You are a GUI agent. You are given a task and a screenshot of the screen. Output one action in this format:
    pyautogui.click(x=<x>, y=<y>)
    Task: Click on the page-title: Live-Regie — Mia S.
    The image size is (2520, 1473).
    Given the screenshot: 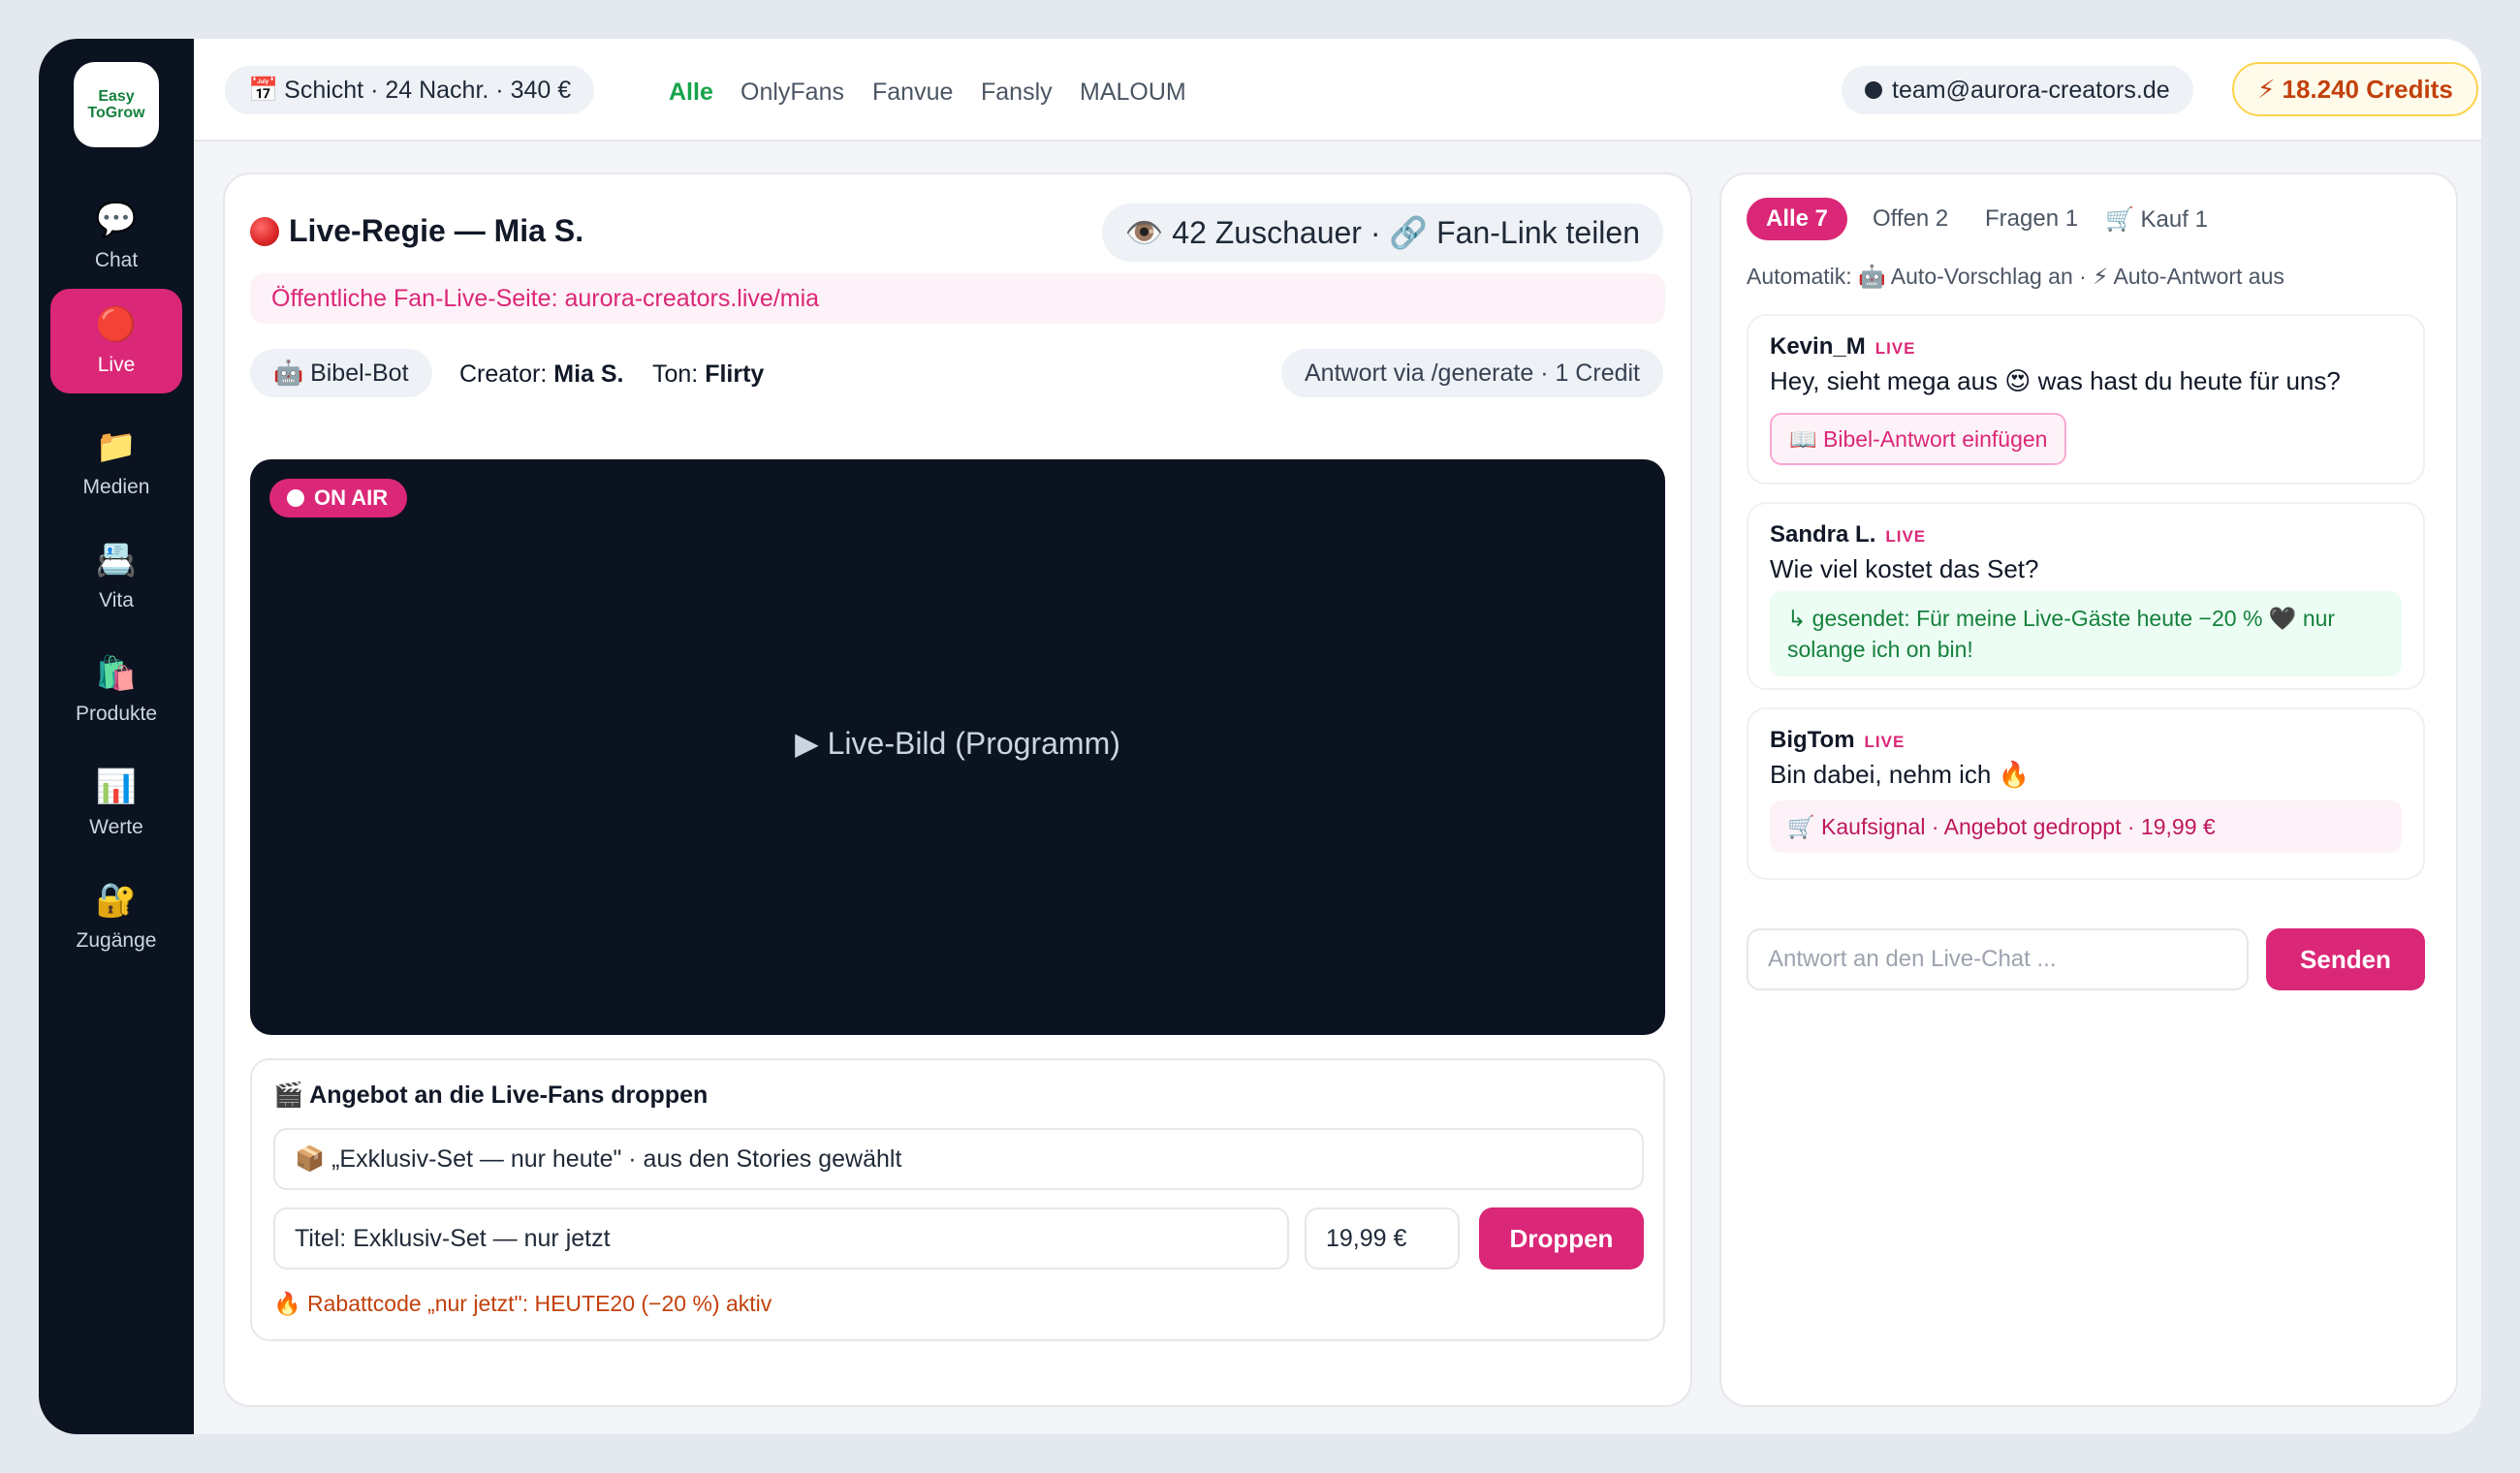 What is the action you would take?
    pyautogui.click(x=417, y=231)
    